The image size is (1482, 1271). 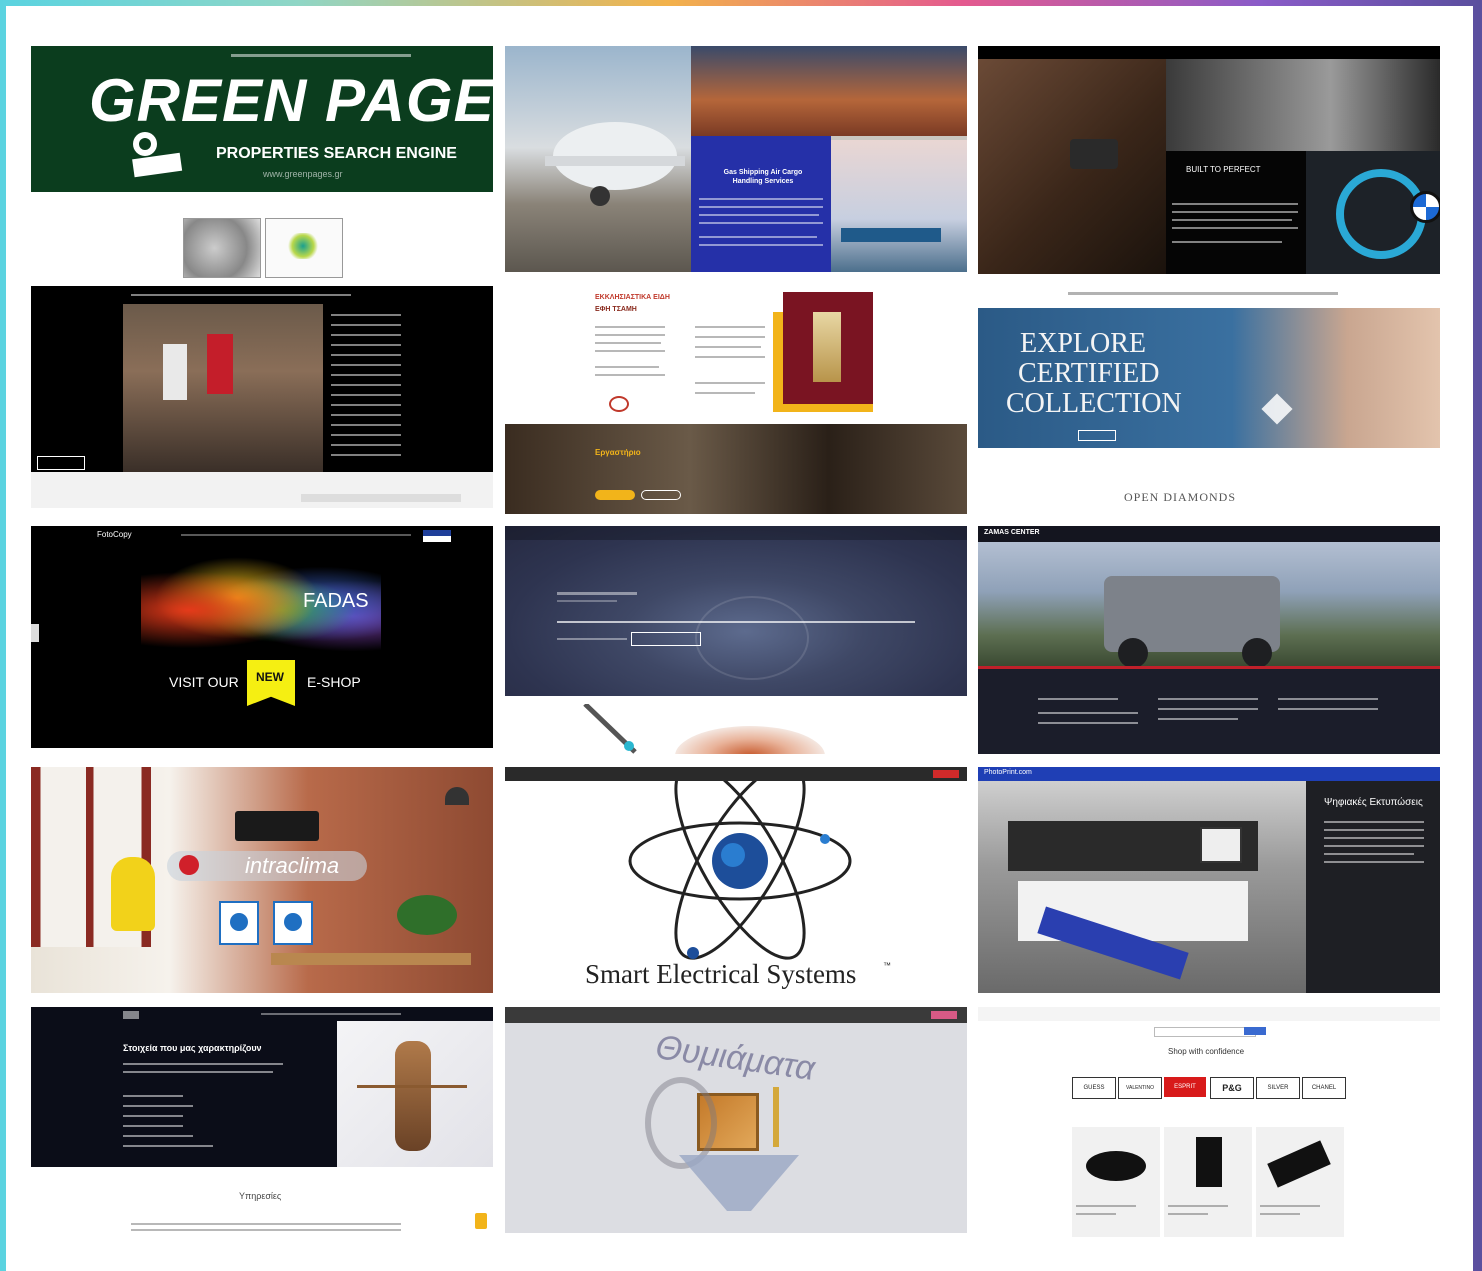 What do you see at coordinates (192, 1048) in the screenshot?
I see `law-heading: Στοιχεία που μας χαρακτηρίζουν` at bounding box center [192, 1048].